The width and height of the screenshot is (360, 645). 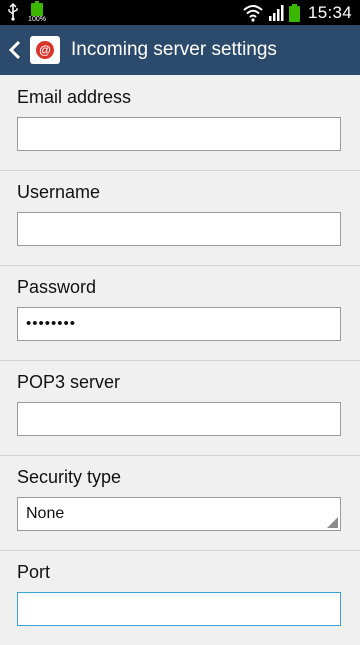 I want to click on pop3-section: POP3 server, so click(x=180, y=408).